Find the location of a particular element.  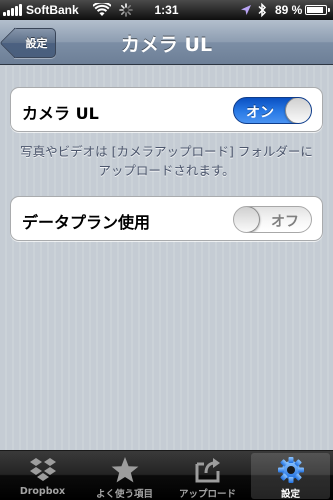

data-plan-row: データプラン使用 オフ is located at coordinates (166, 218).